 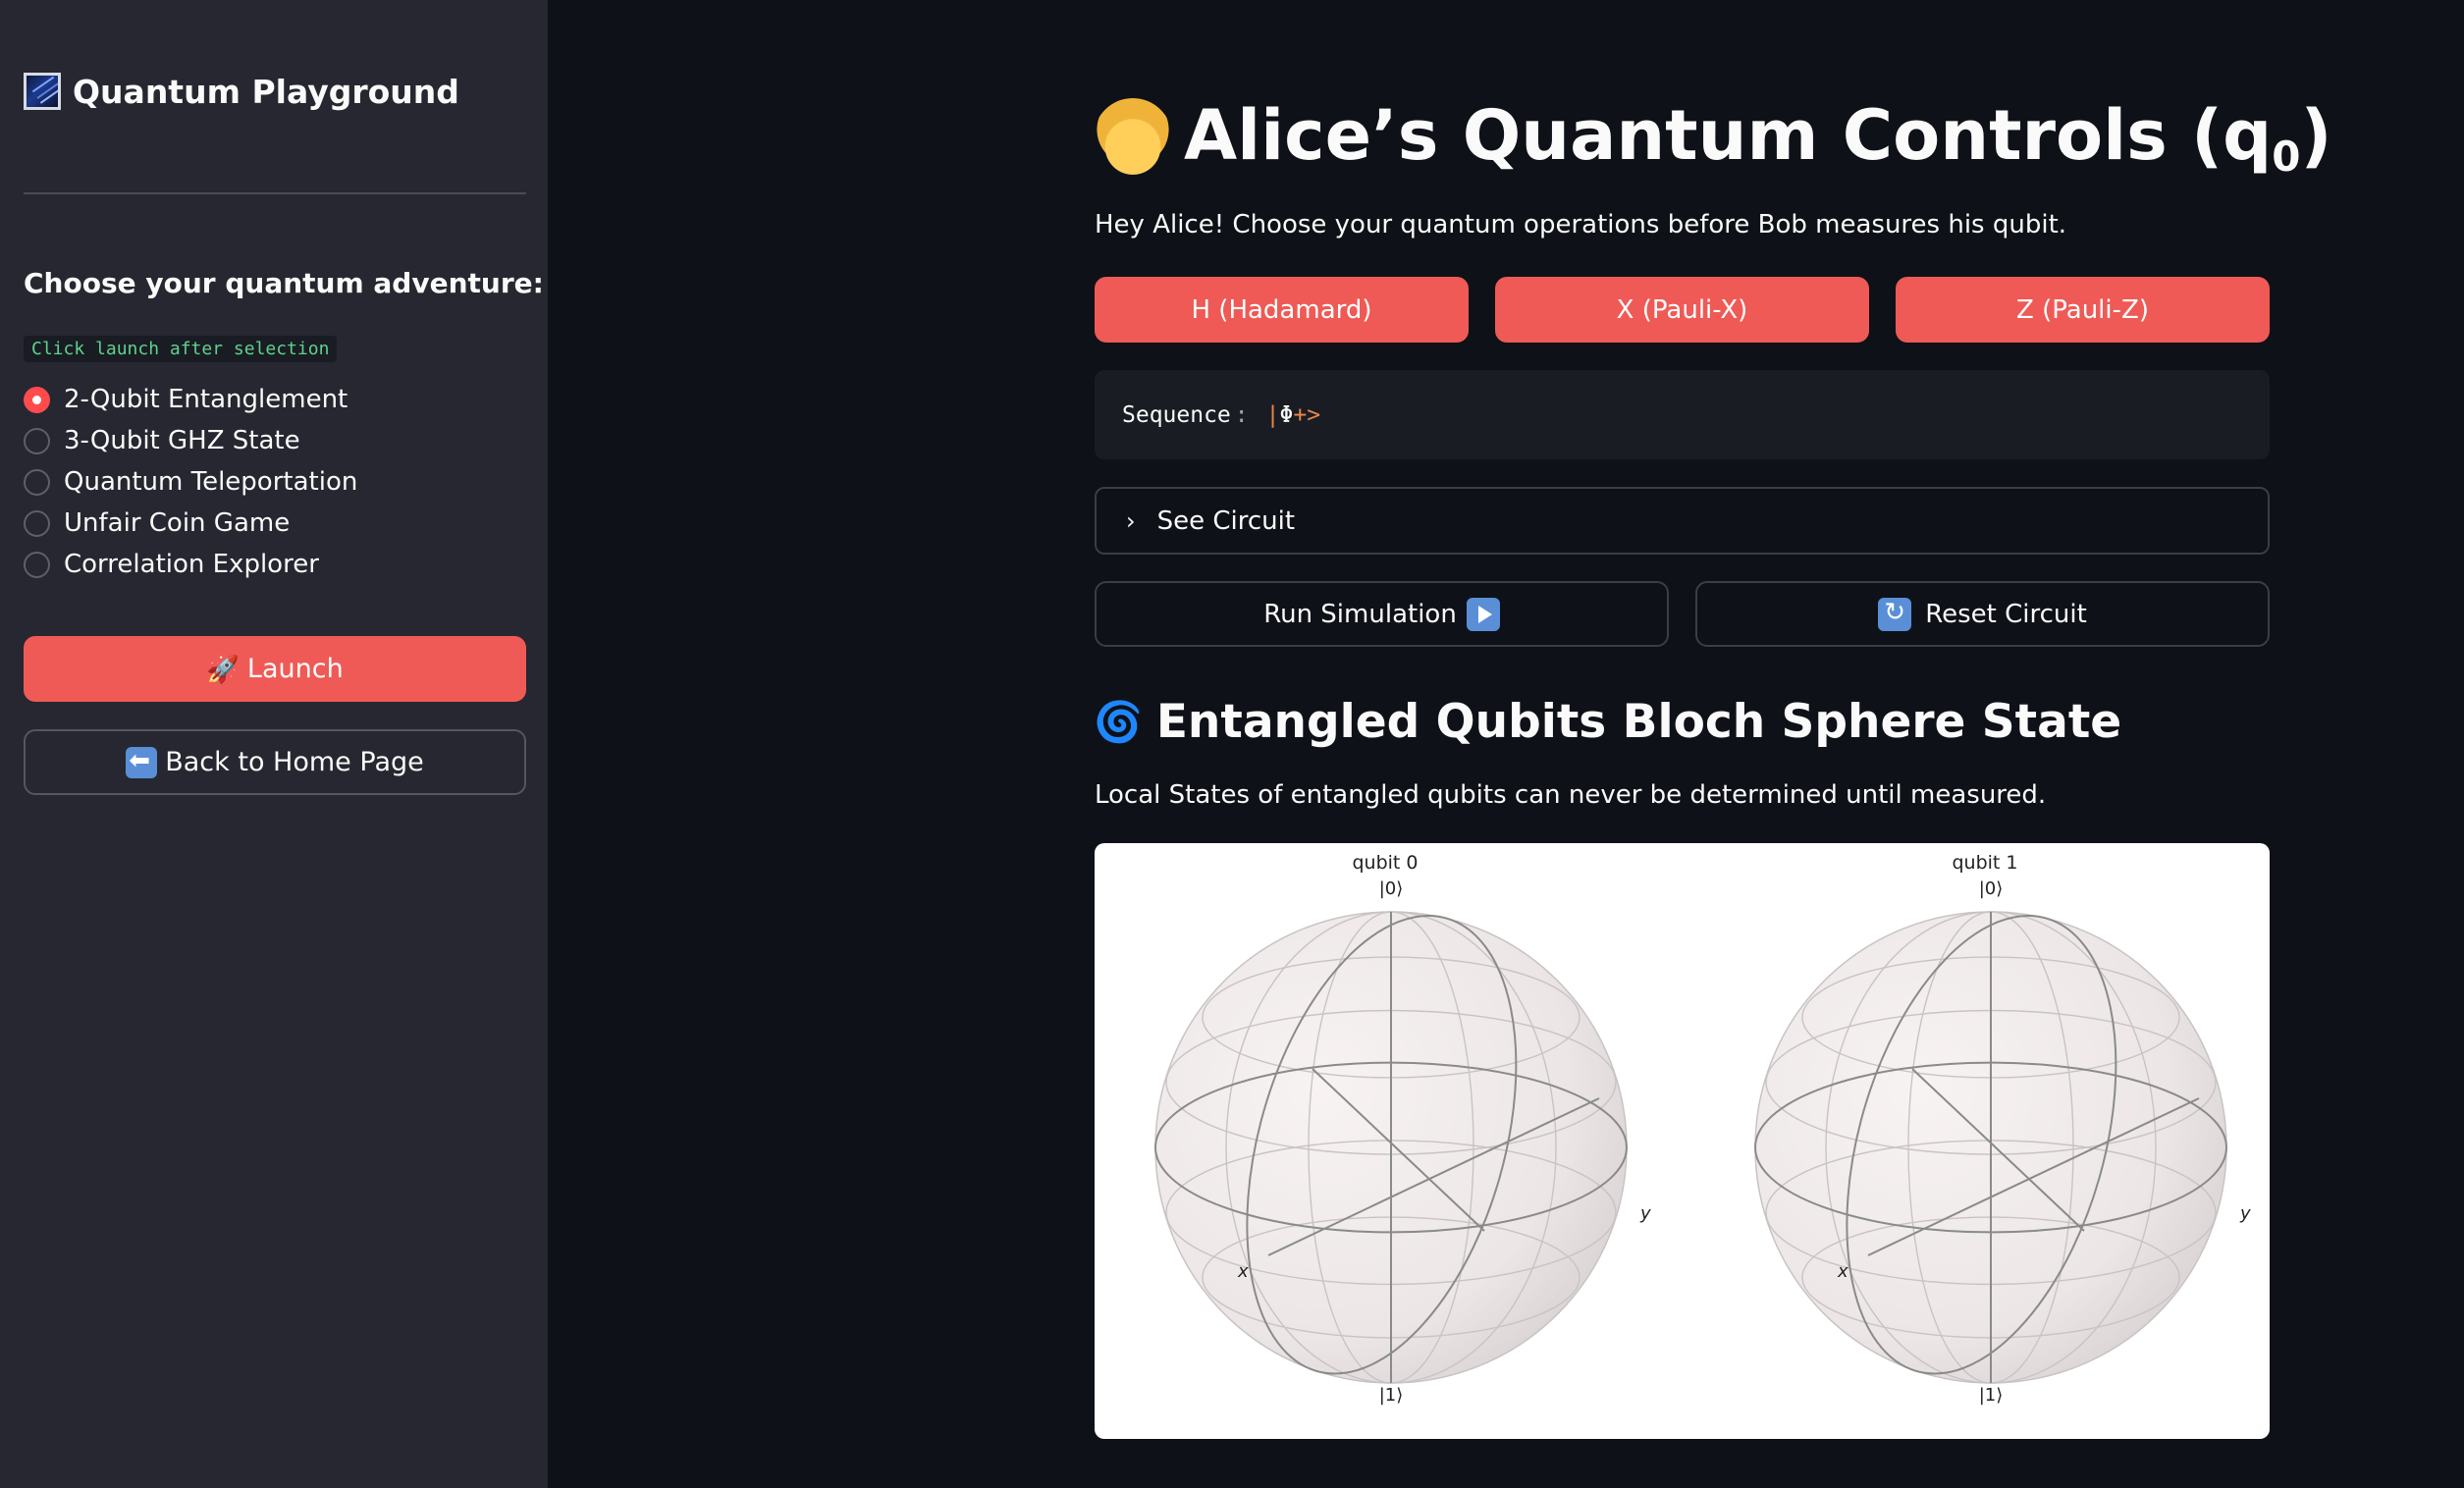 What do you see at coordinates (1226, 520) in the screenshot?
I see `see-circuit-label: See Circuit` at bounding box center [1226, 520].